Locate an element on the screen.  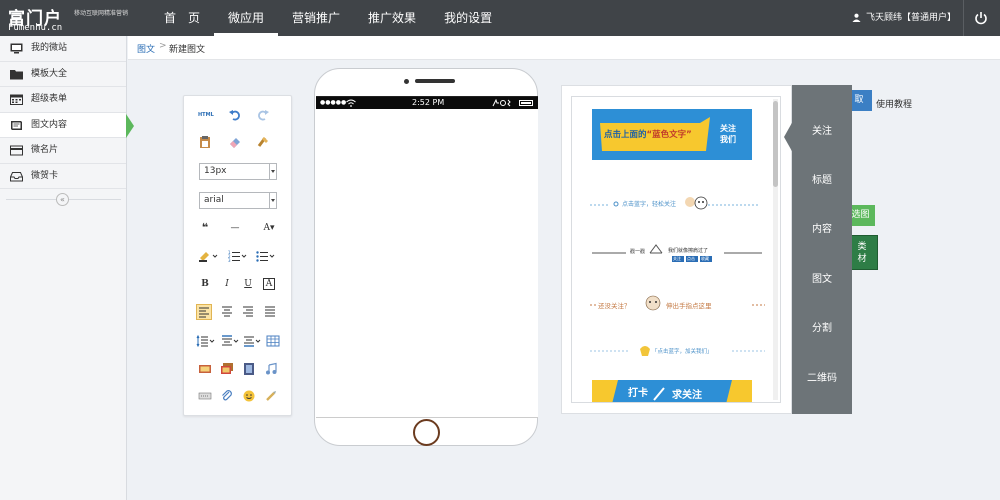
sidebar-item-templates: 模板大全 is located at coordinates (63, 74).